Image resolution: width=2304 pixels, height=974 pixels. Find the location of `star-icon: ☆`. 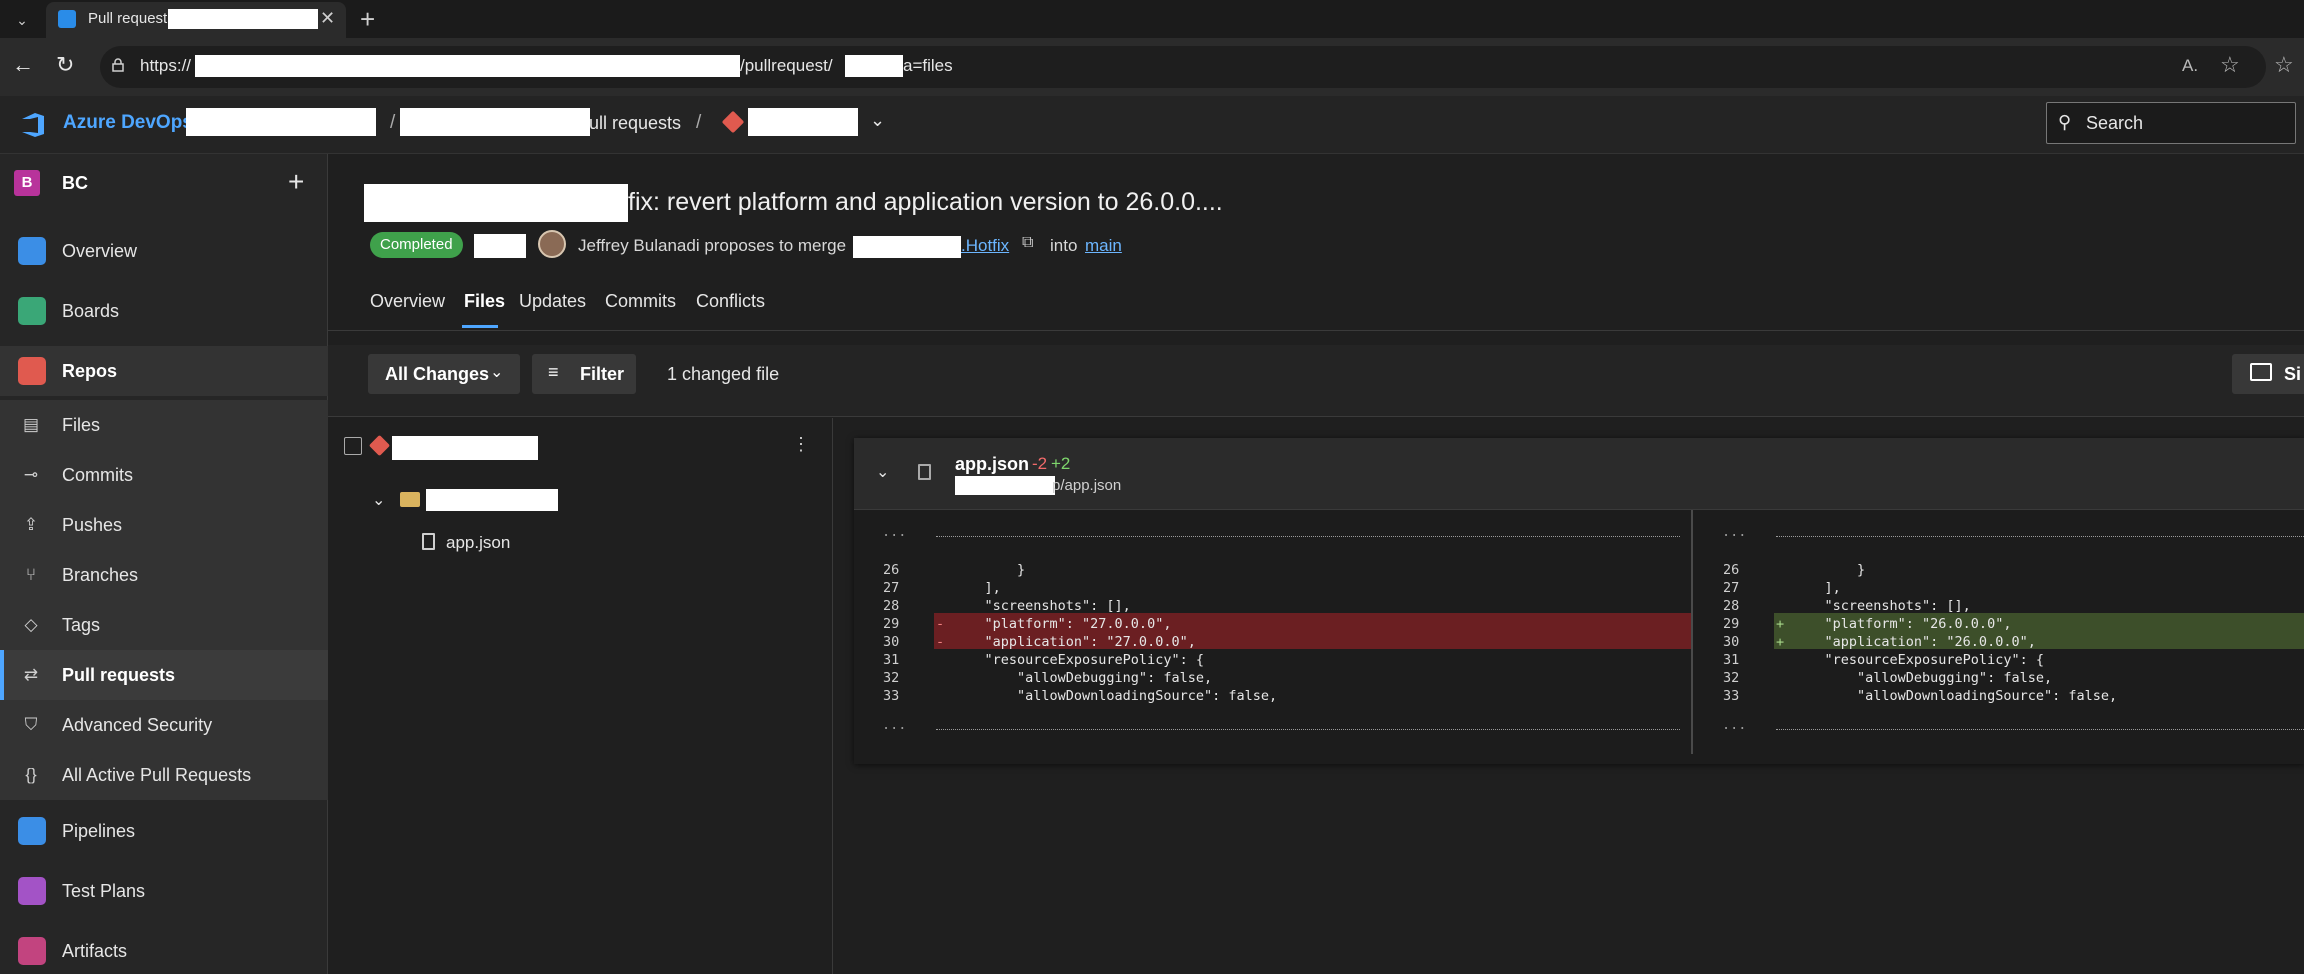

star-icon: ☆ is located at coordinates (2230, 65).